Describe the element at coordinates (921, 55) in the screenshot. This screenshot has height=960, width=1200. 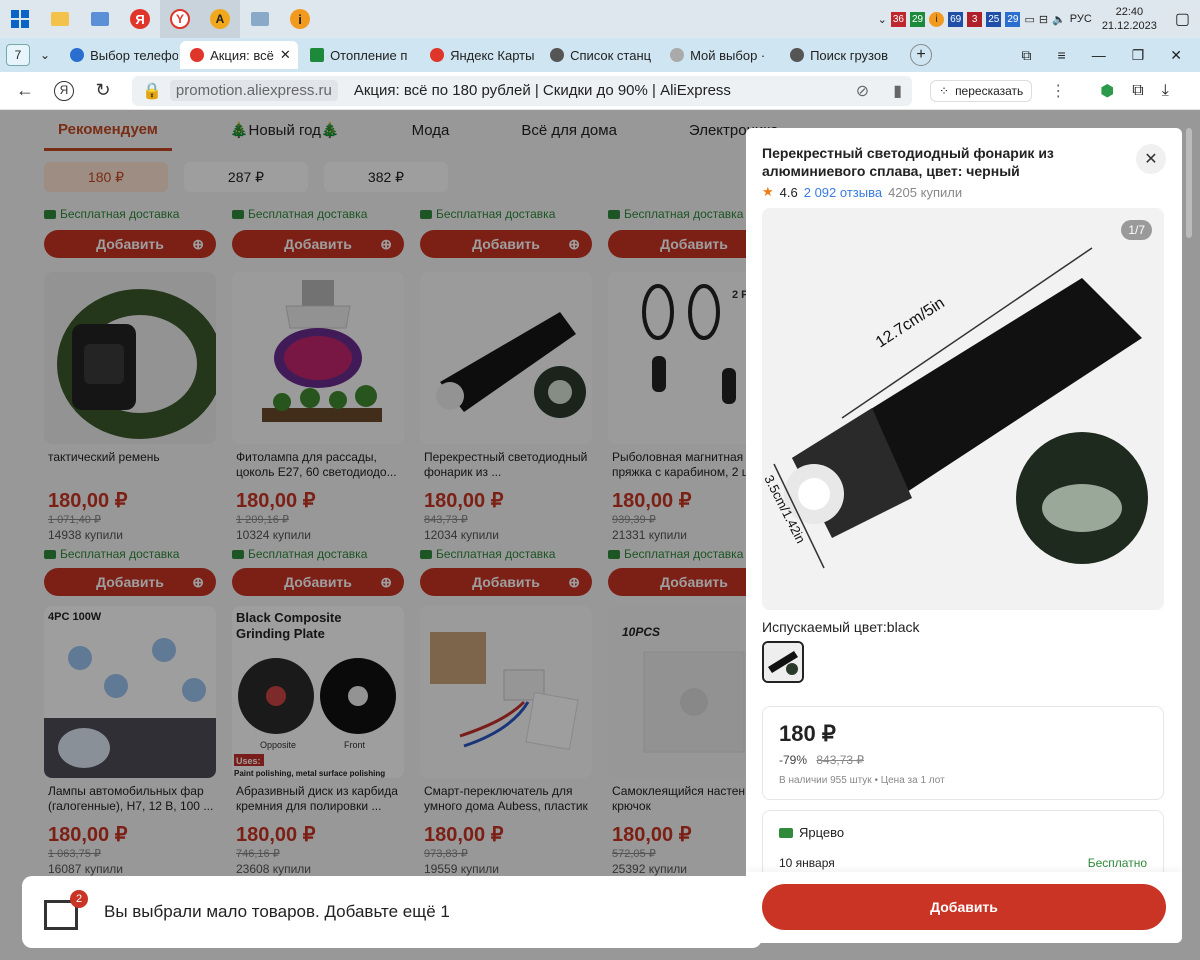
I see `new-tab-button: +` at that location.